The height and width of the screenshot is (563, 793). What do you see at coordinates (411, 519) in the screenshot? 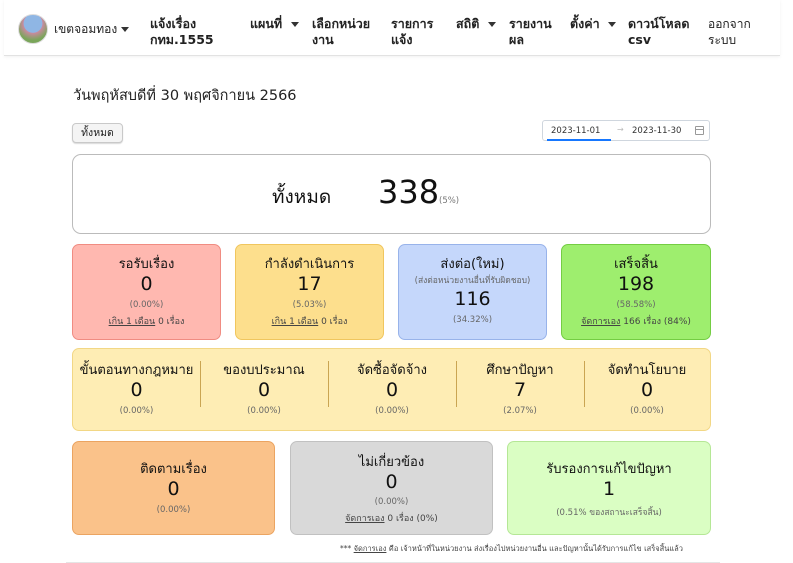
I see `unrelated-note-count: 0 เรื่อง (0%)` at bounding box center [411, 519].